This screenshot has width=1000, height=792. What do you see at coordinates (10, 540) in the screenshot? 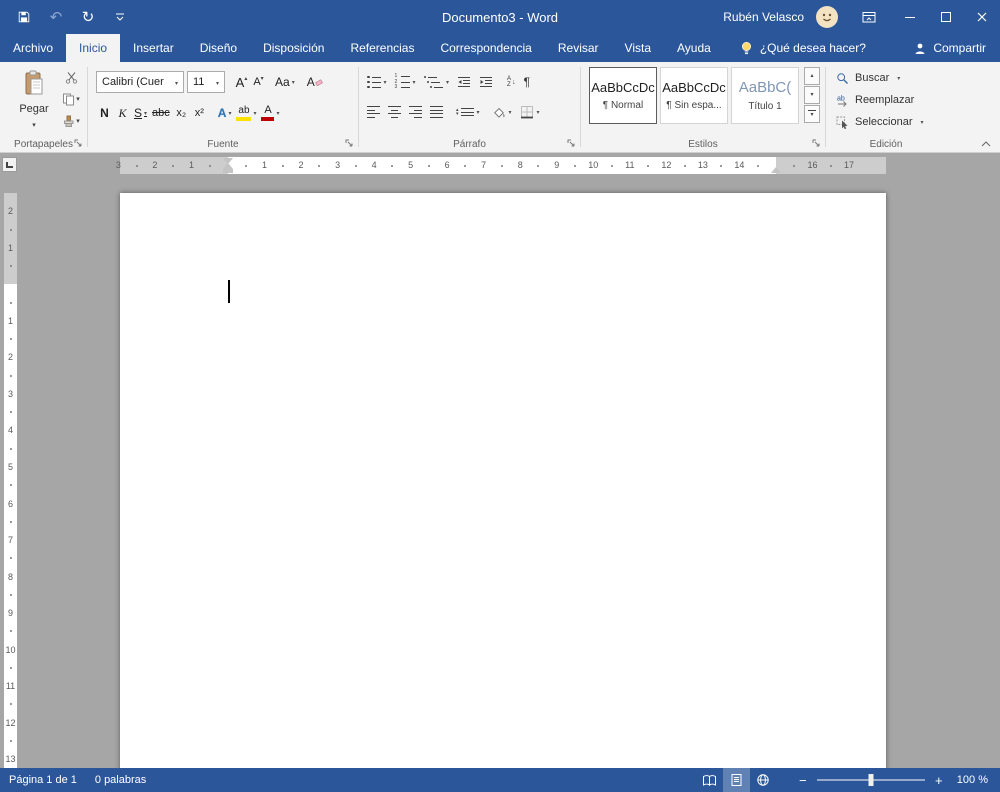
I see `ruler-number: 7` at bounding box center [10, 540].